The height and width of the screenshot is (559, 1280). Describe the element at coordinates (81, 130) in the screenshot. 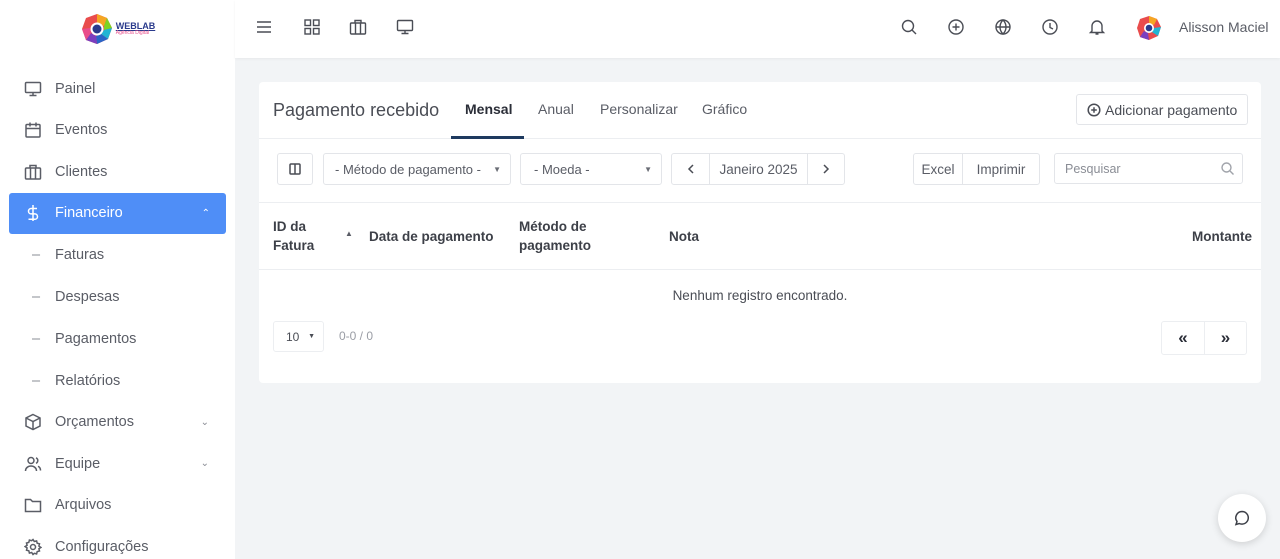

I see `sidebar-item-label: Eventos` at that location.